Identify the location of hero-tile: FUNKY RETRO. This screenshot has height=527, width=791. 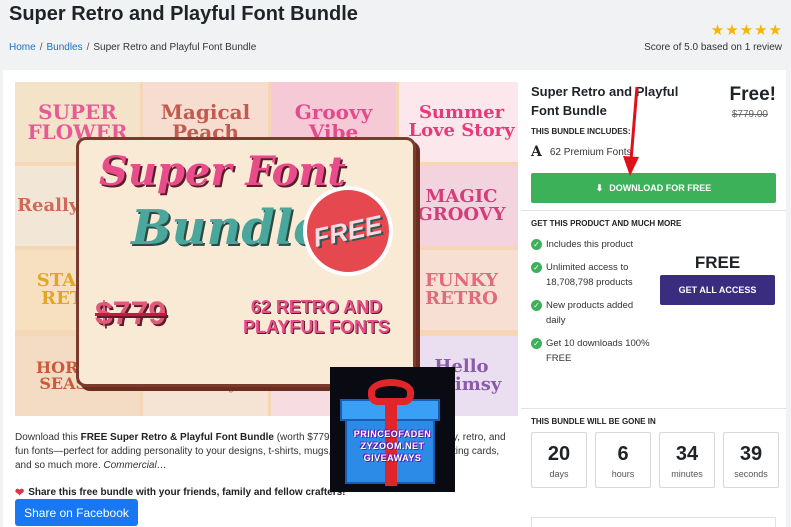
(458, 290).